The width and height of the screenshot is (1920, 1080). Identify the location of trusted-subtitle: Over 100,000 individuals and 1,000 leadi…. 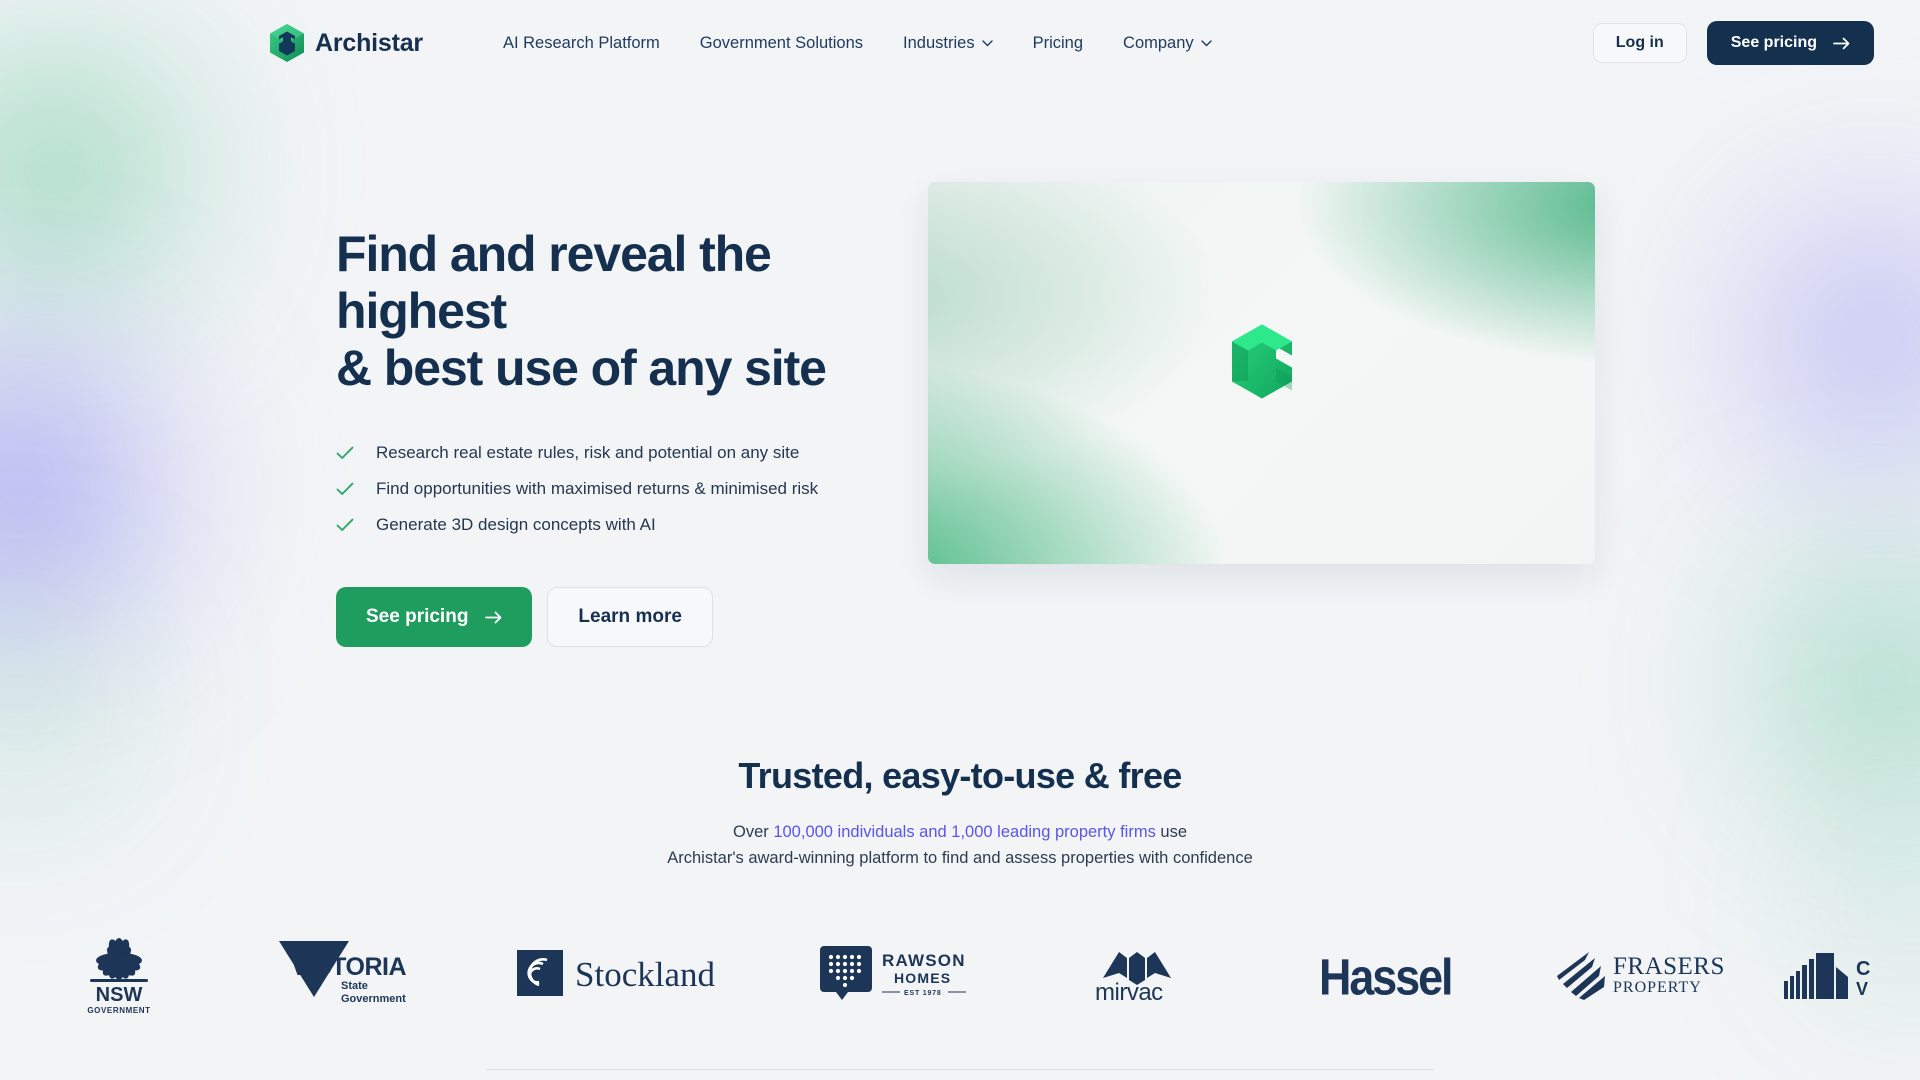
(960, 845).